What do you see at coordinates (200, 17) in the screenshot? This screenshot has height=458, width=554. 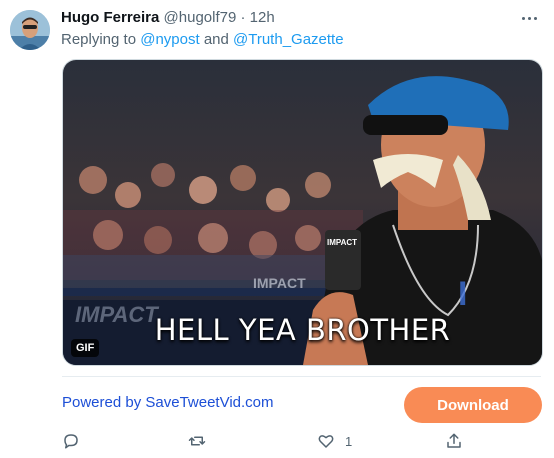 I see `user-handle: @hugolf79` at bounding box center [200, 17].